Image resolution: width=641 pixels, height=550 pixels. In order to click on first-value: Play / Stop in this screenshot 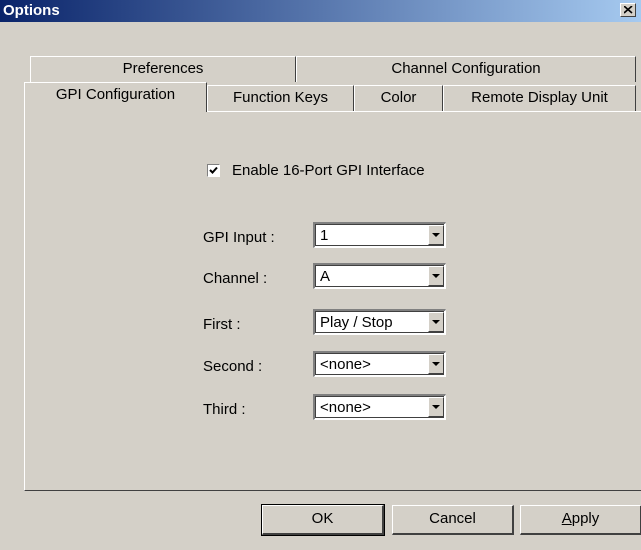, I will do `click(356, 322)`.